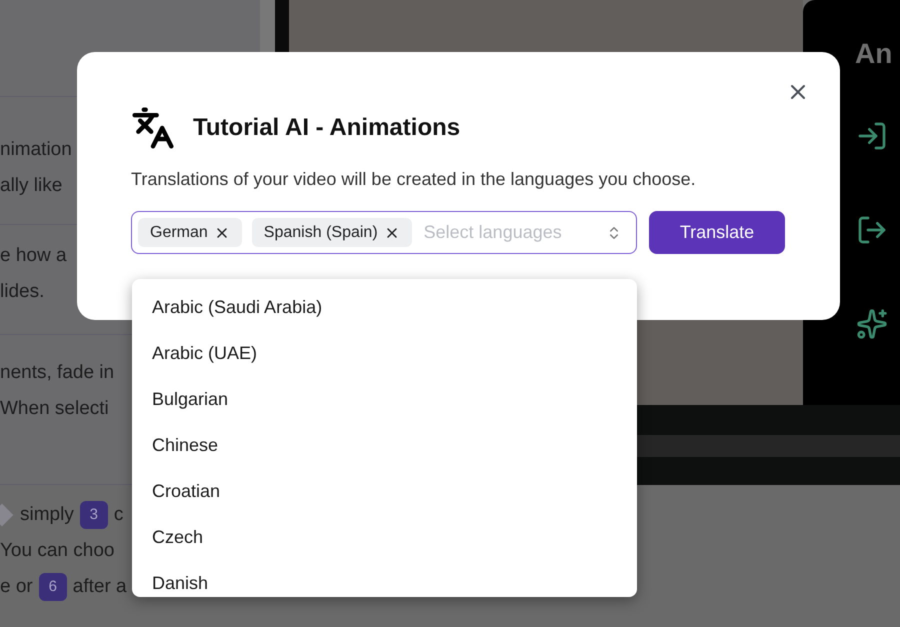  I want to click on language-option: Arabic (UAE), so click(384, 353).